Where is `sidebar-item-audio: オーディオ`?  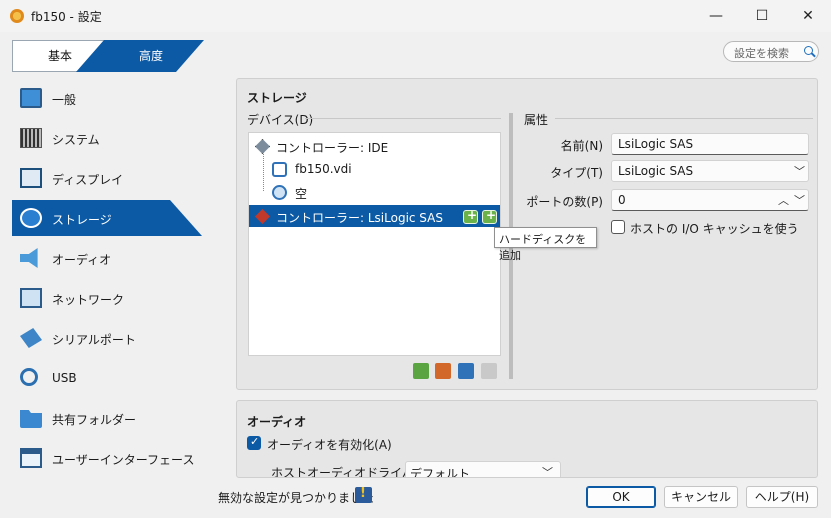
sidebar-item-audio: オーディオ is located at coordinates (107, 258).